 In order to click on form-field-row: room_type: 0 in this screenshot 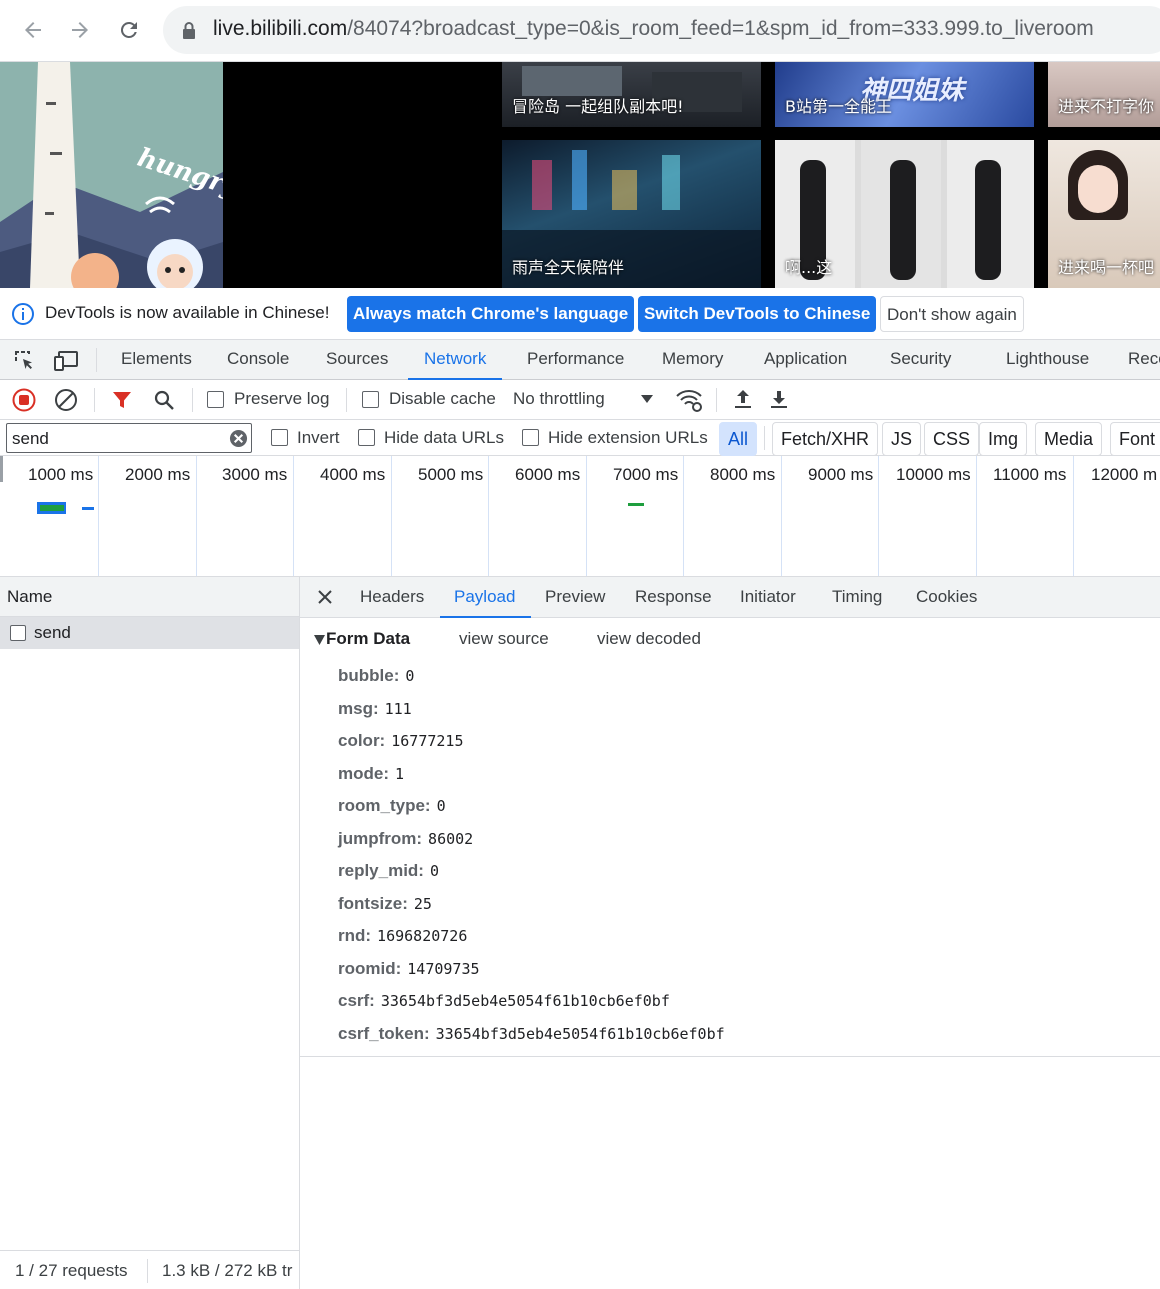, I will do `click(392, 808)`.